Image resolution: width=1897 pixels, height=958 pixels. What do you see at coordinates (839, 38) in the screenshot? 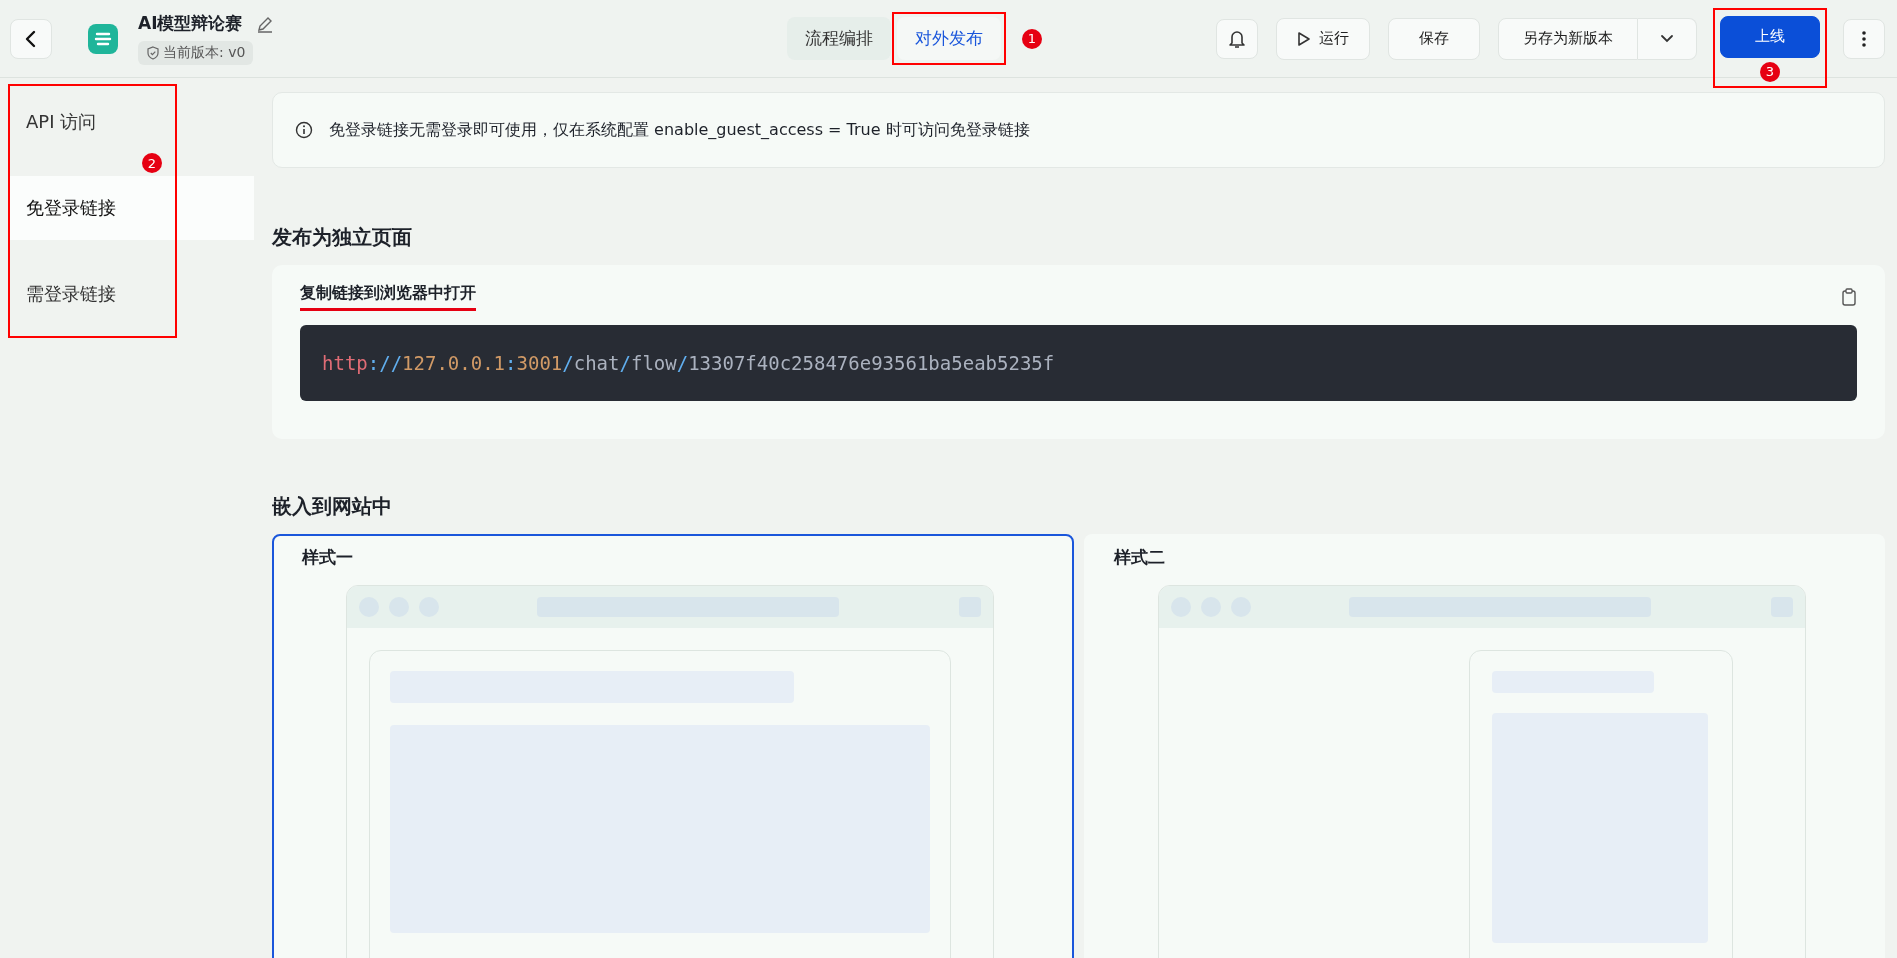
I see `tab: 流程编排` at bounding box center [839, 38].